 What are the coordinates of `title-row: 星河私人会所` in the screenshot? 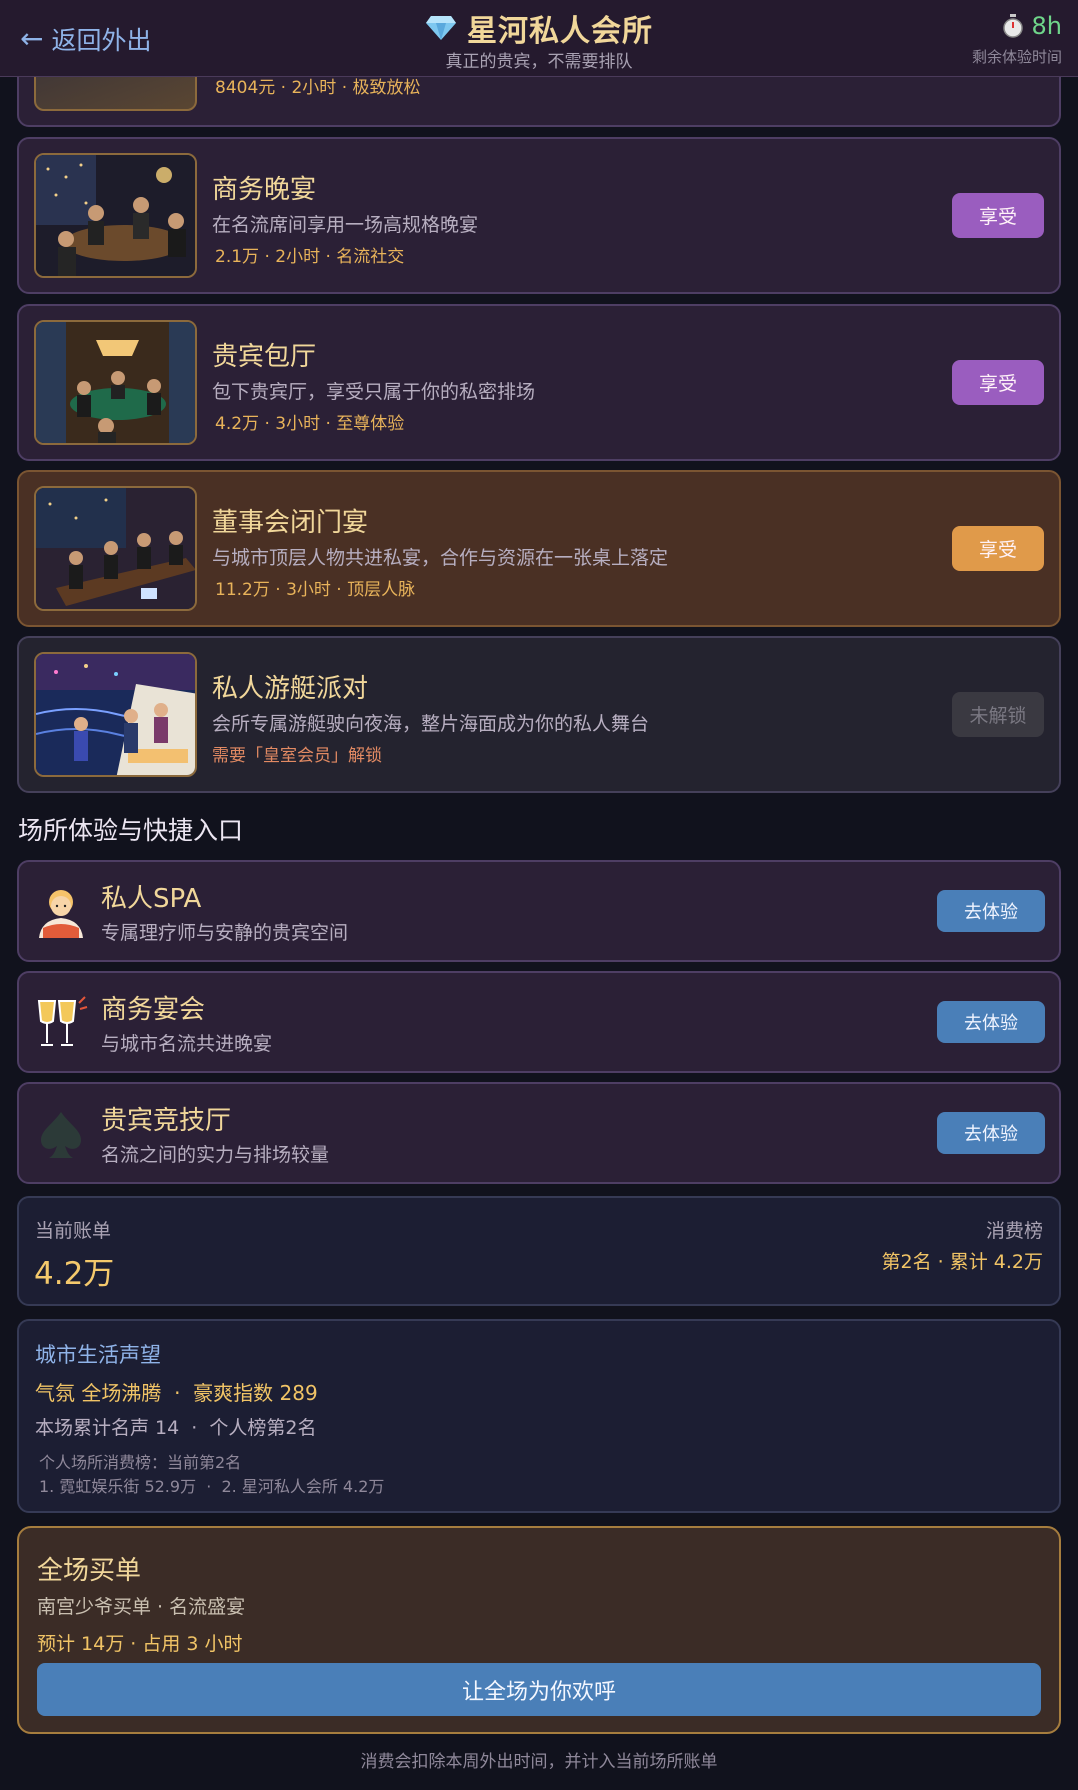 It's located at (539, 28).